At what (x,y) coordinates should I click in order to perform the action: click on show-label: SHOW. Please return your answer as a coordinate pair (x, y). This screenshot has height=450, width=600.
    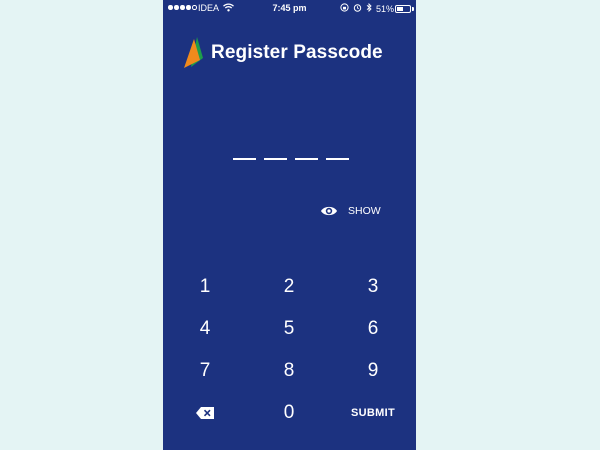
    Looking at the image, I should click on (364, 211).